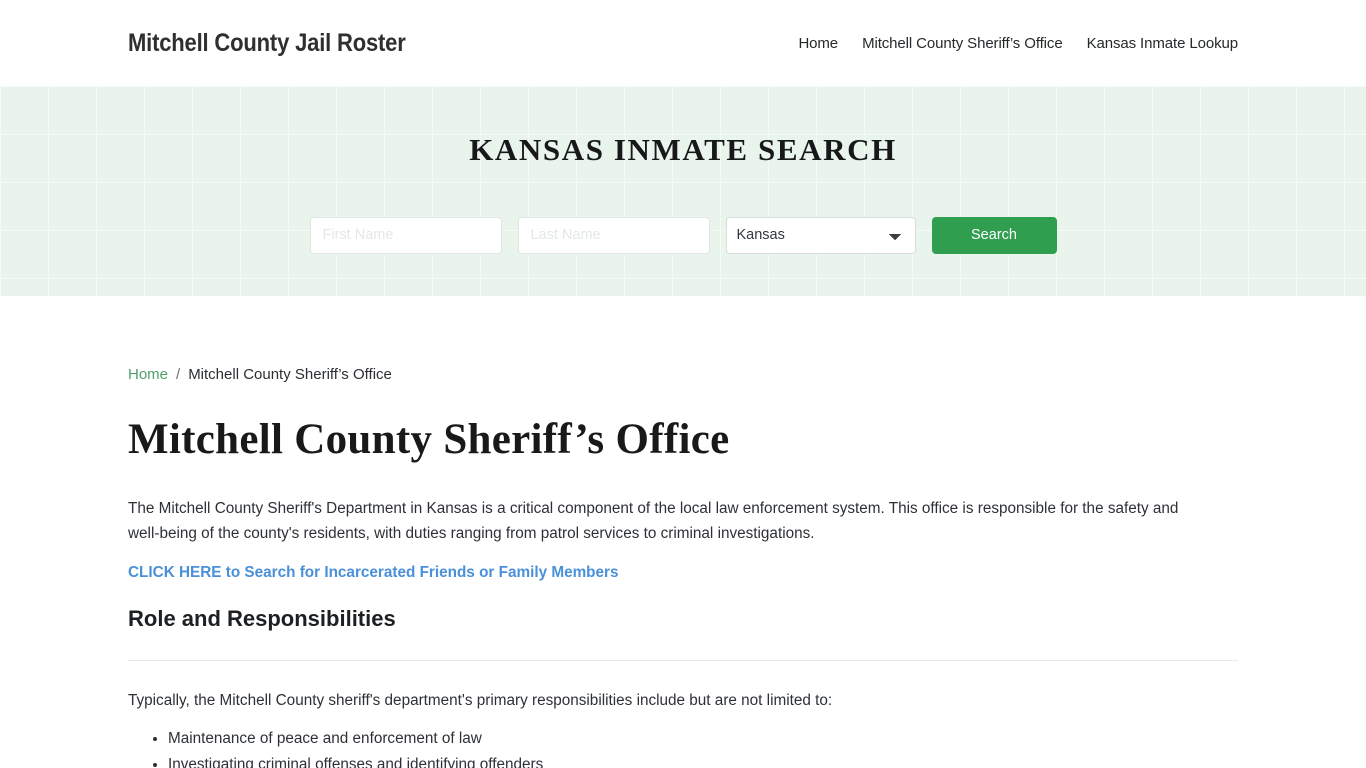 The image size is (1366, 768). Describe the element at coordinates (683, 660) in the screenshot. I see `section-divider` at that location.